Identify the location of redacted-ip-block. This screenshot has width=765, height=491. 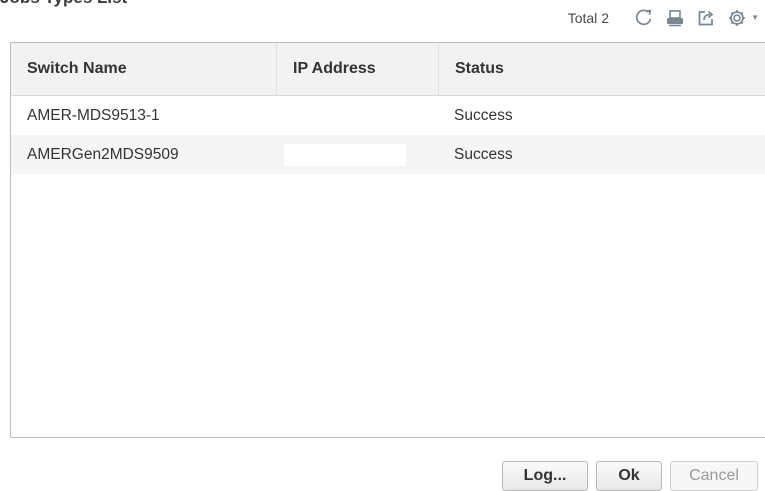
(345, 154).